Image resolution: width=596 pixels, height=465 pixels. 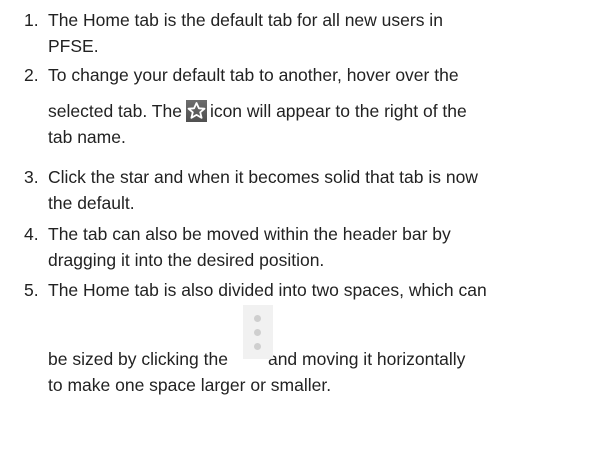 I want to click on text-line: to make one space larger or smaller., so click(x=190, y=385).